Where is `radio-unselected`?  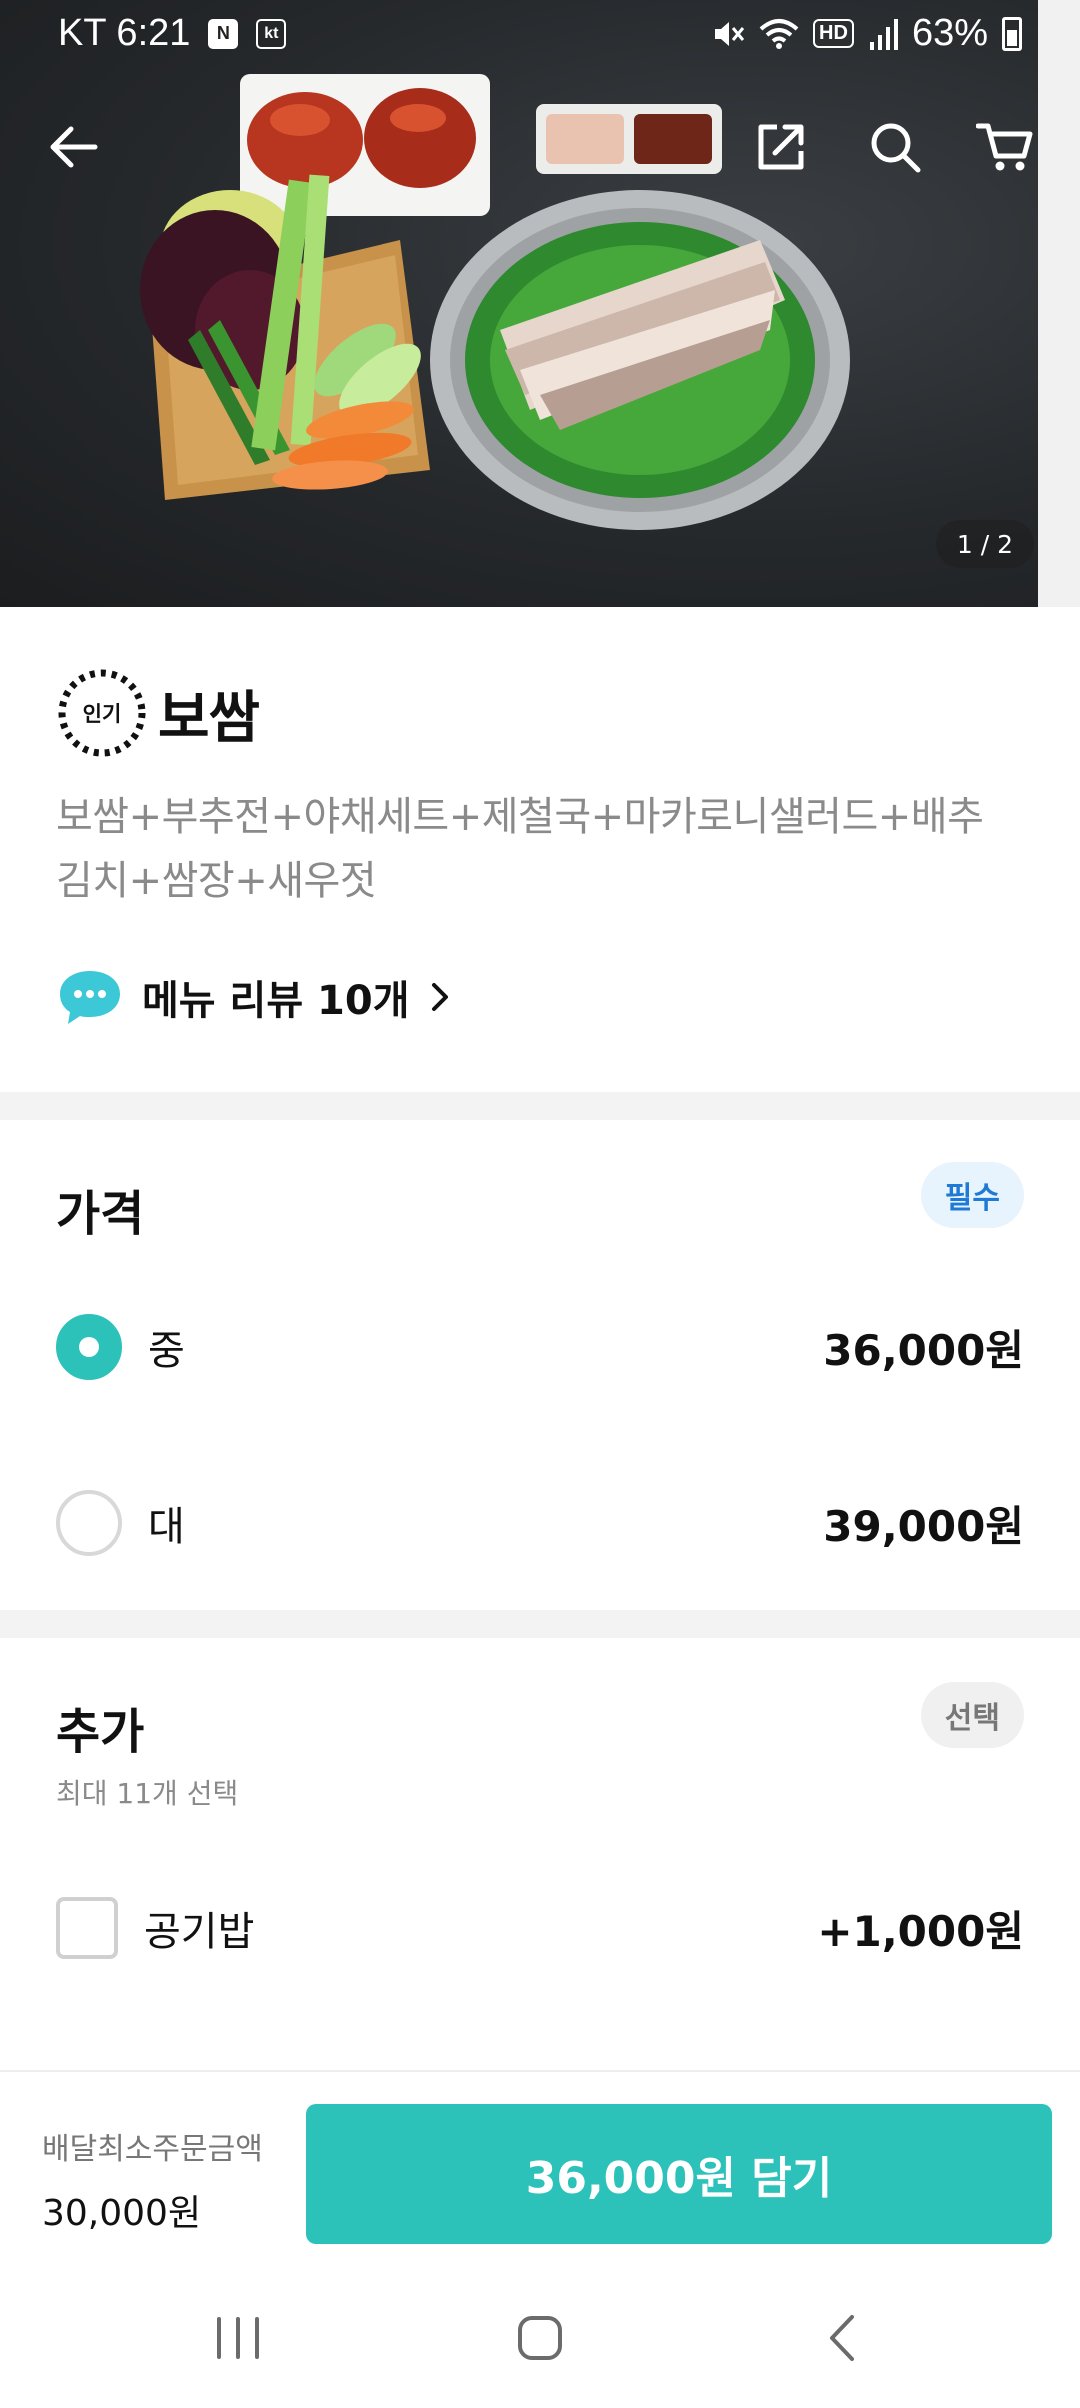 radio-unselected is located at coordinates (89, 1523).